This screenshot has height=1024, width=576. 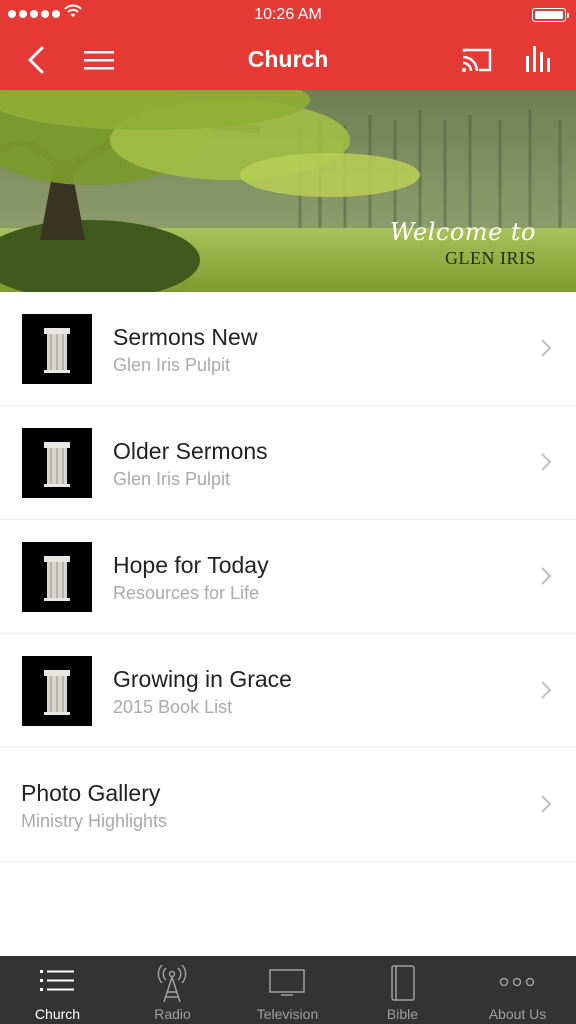 I want to click on tab-about-us: About Us, so click(x=517, y=990).